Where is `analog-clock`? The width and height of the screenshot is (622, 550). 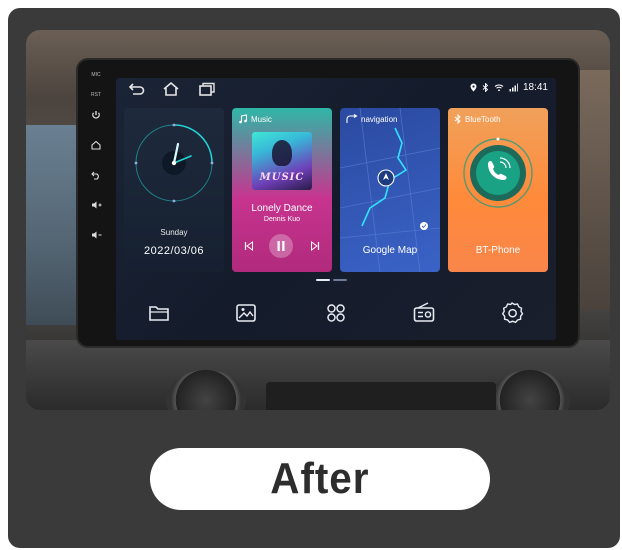 analog-clock is located at coordinates (174, 163).